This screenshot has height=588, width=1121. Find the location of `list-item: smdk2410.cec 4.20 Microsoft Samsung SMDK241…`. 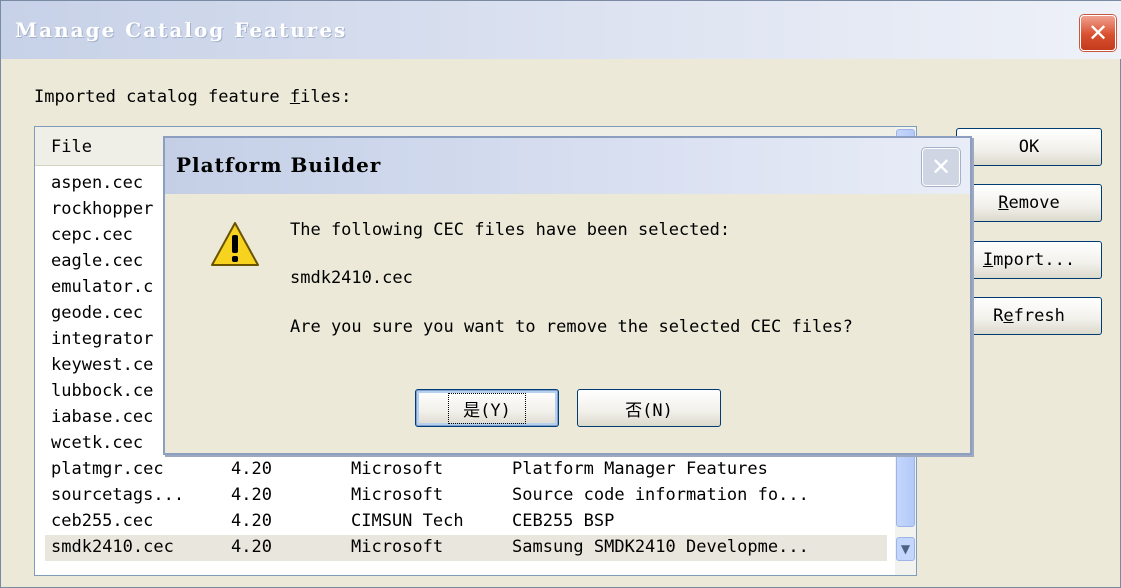

list-item: smdk2410.cec 4.20 Microsoft Samsung SMDK241… is located at coordinates (466, 548).